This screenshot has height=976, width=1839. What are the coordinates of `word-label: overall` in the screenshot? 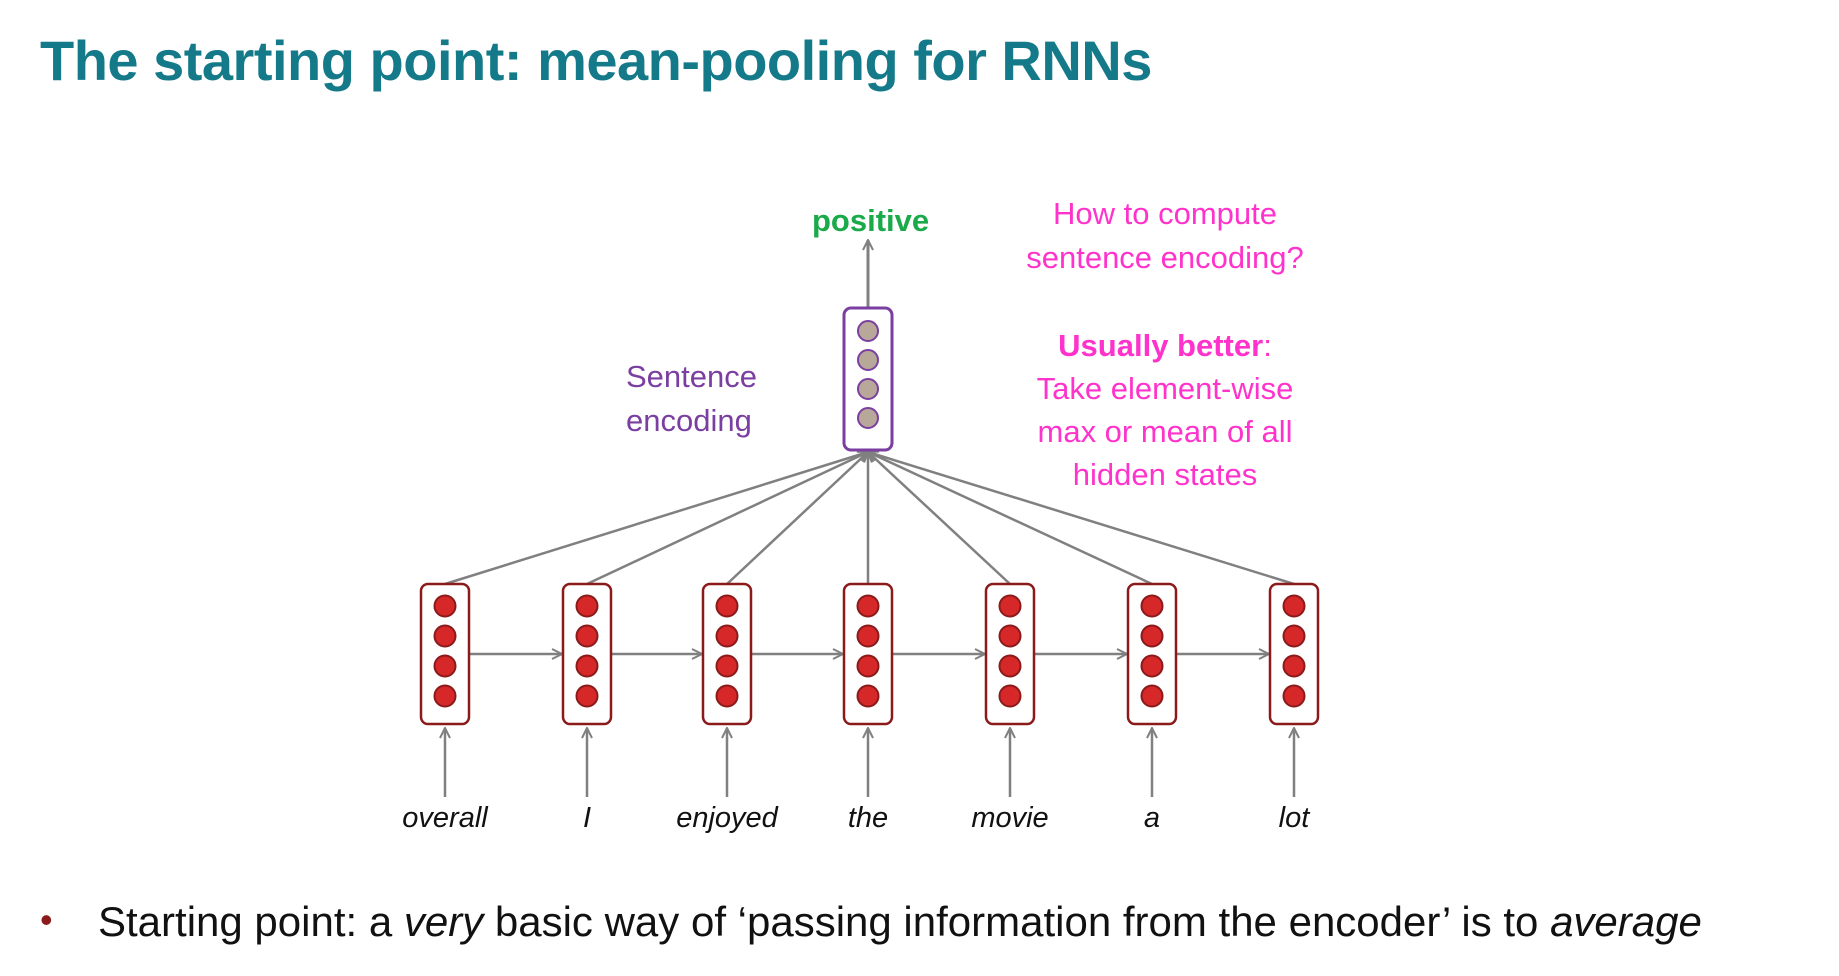 It's located at (445, 818).